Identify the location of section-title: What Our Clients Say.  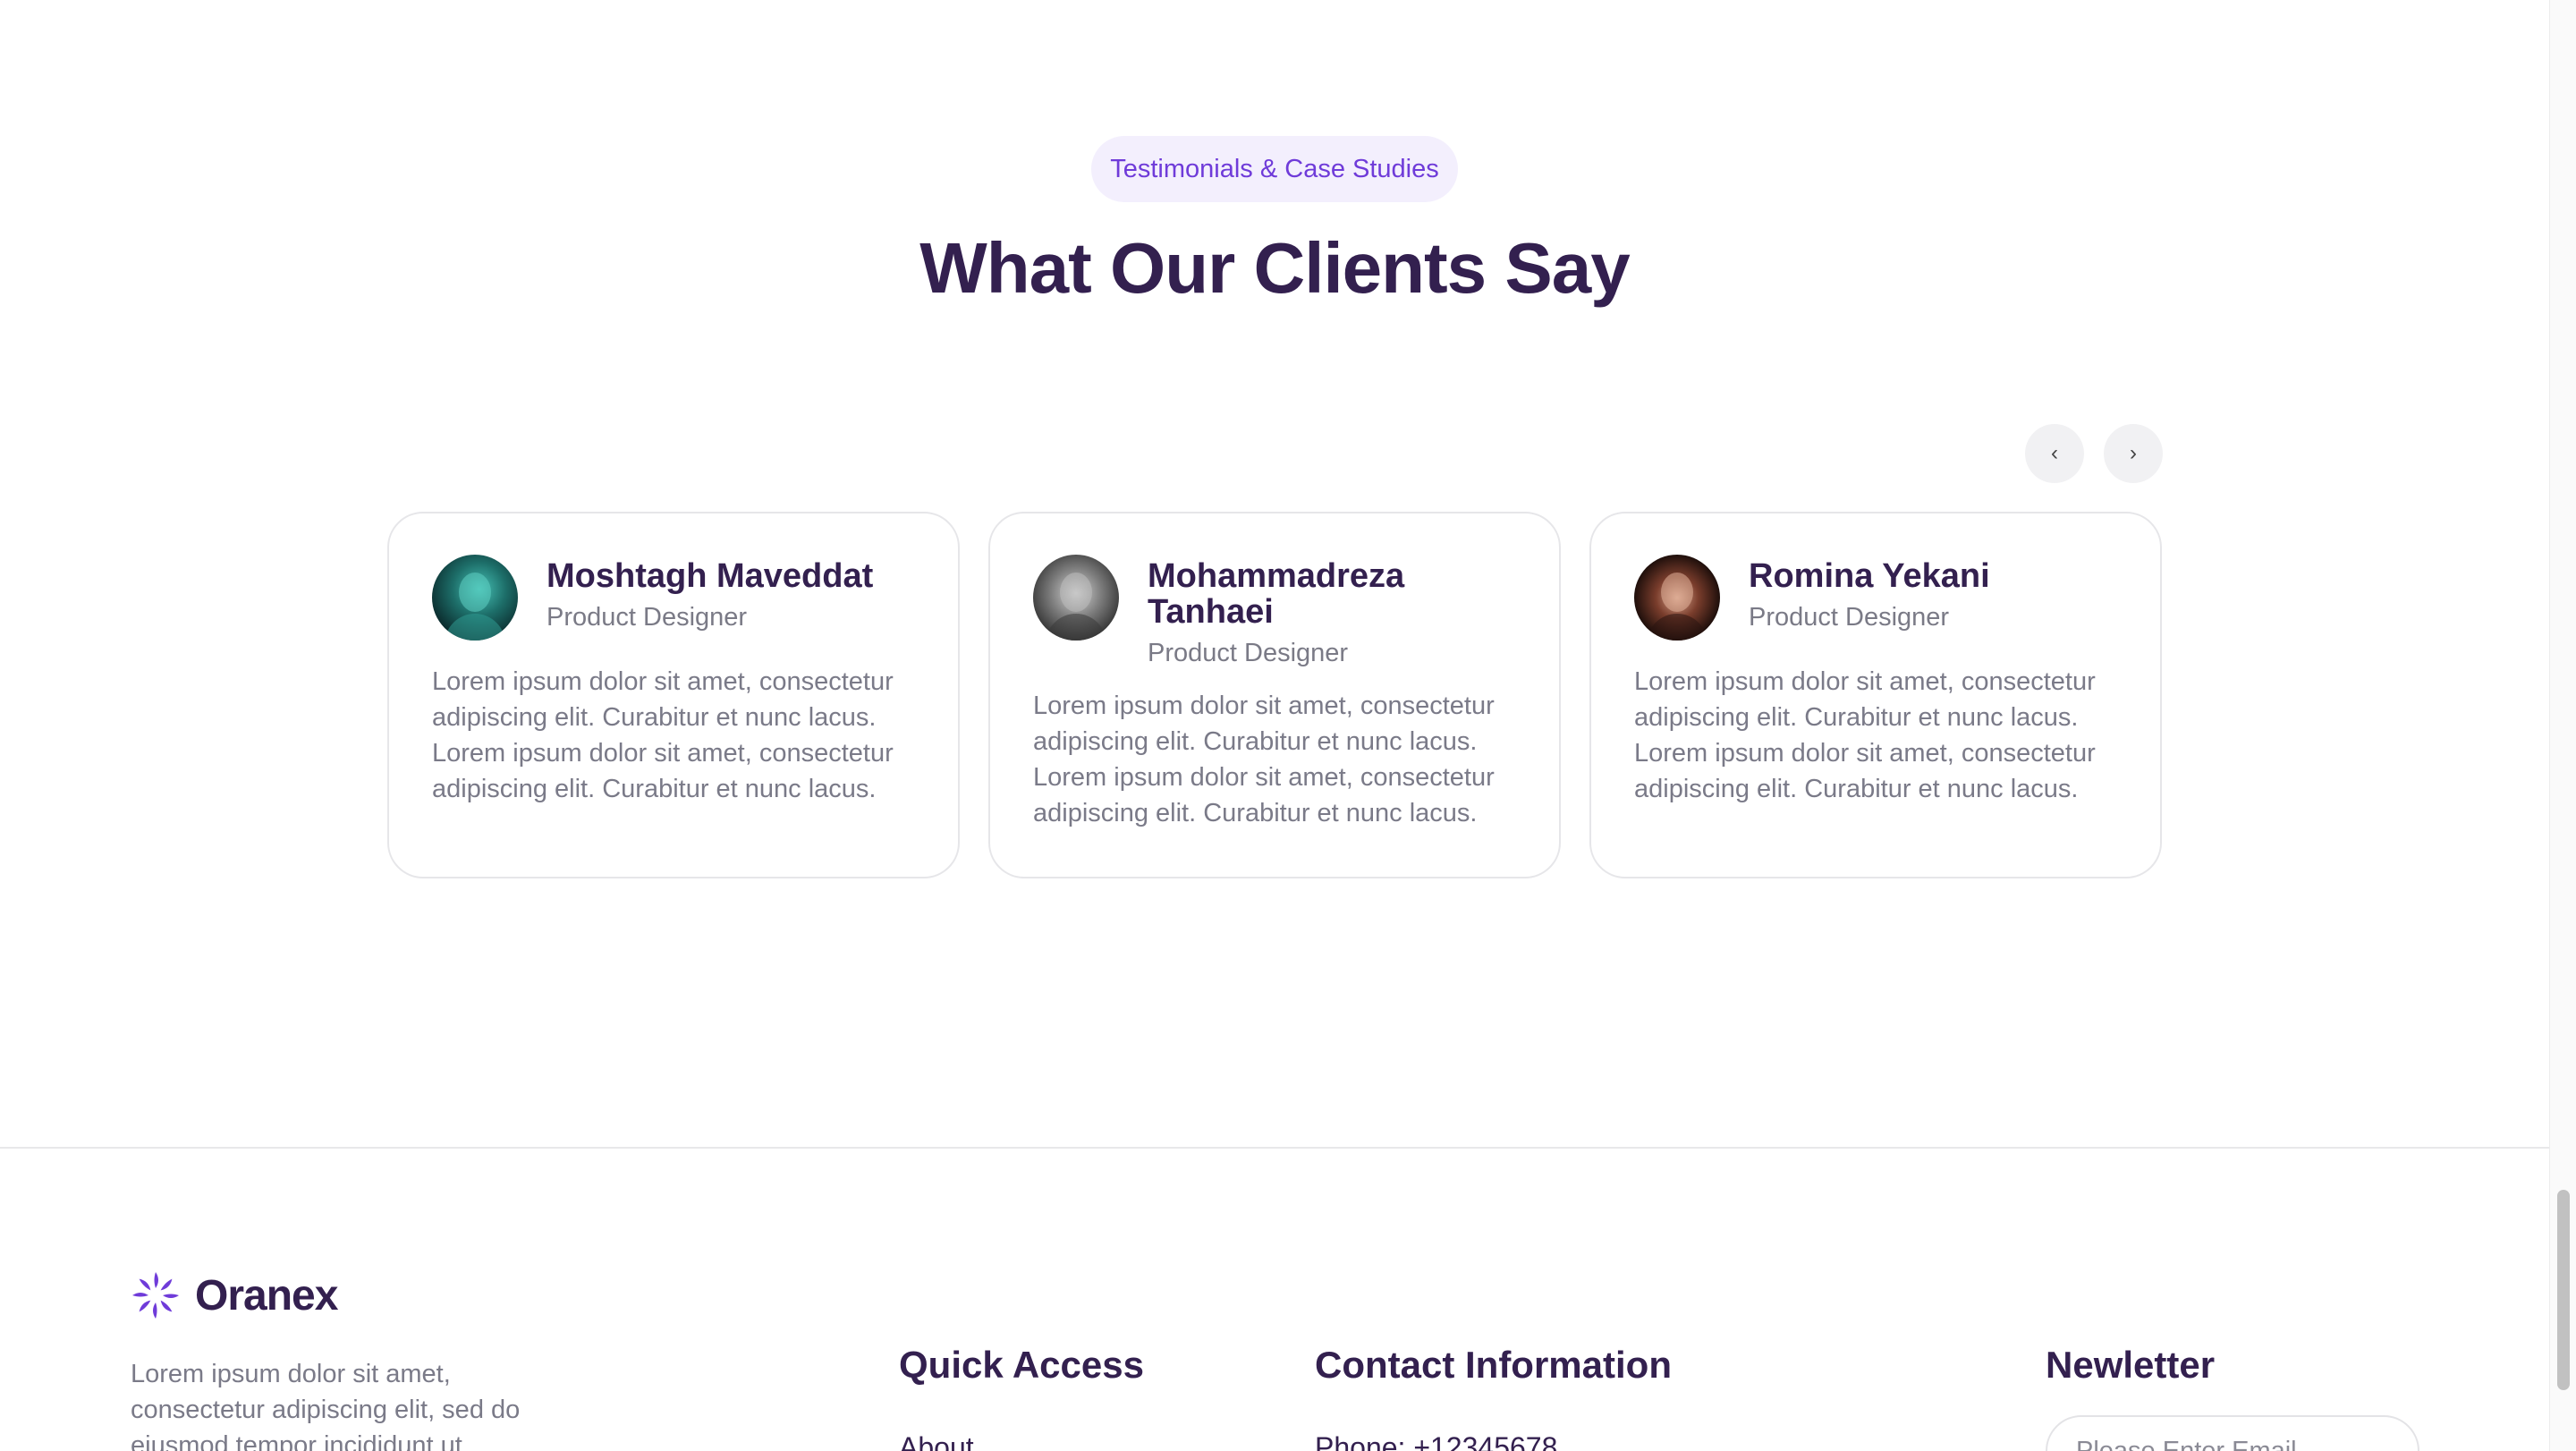
(1274, 268).